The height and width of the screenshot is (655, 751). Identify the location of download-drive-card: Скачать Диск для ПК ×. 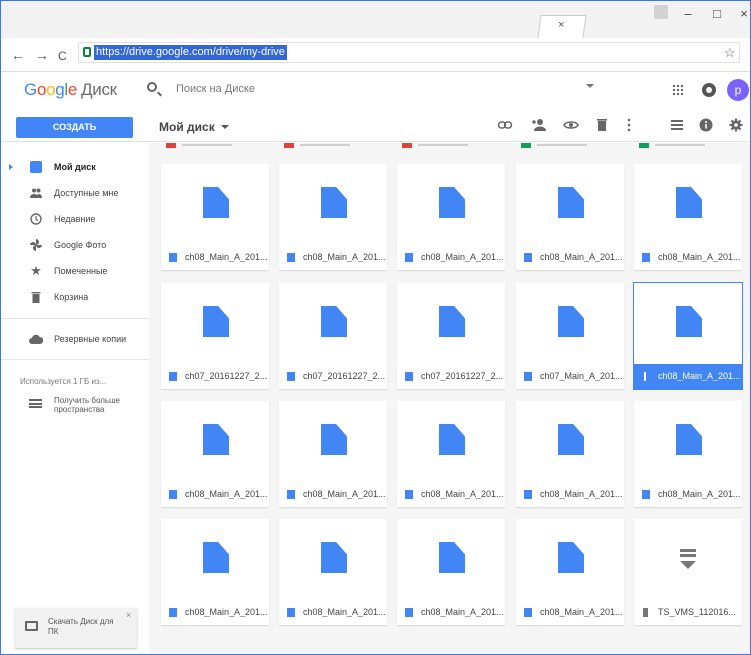
(76, 628).